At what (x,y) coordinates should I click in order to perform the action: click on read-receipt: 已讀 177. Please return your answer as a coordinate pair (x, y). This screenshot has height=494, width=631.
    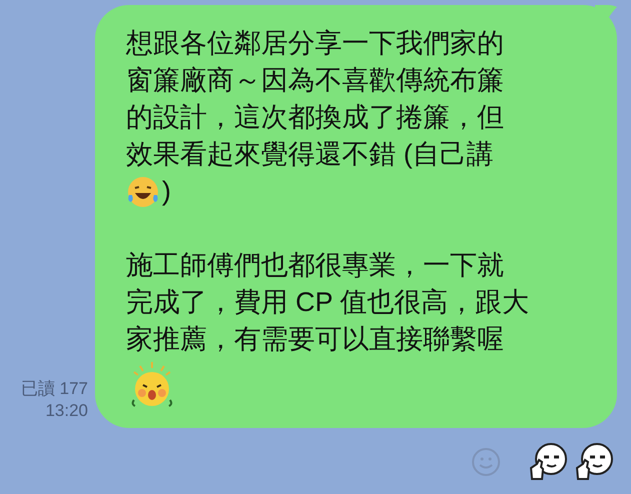
    Looking at the image, I should click on (54, 389).